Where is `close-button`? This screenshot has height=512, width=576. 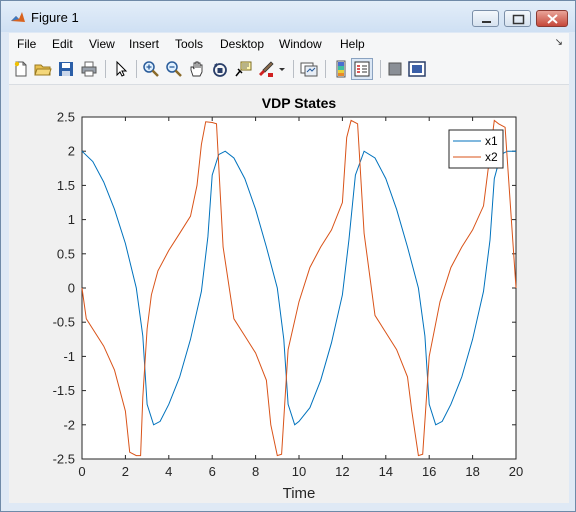
close-button is located at coordinates (552, 18).